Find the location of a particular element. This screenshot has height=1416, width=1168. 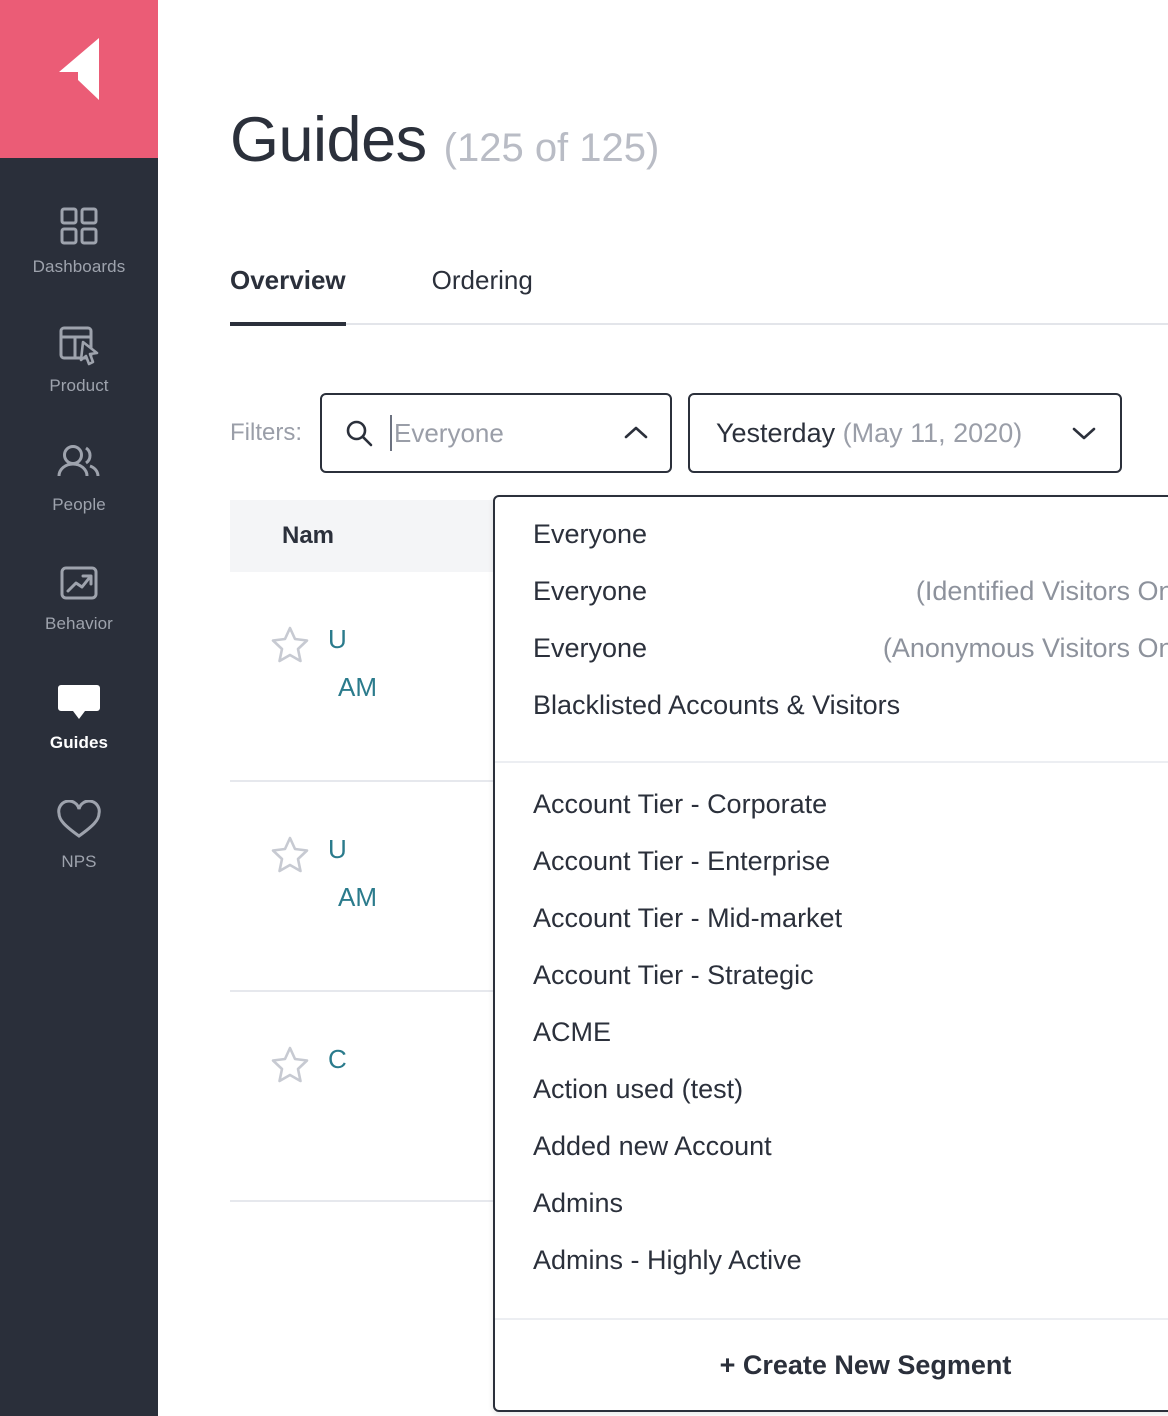

page-title-text: Guides is located at coordinates (328, 140).